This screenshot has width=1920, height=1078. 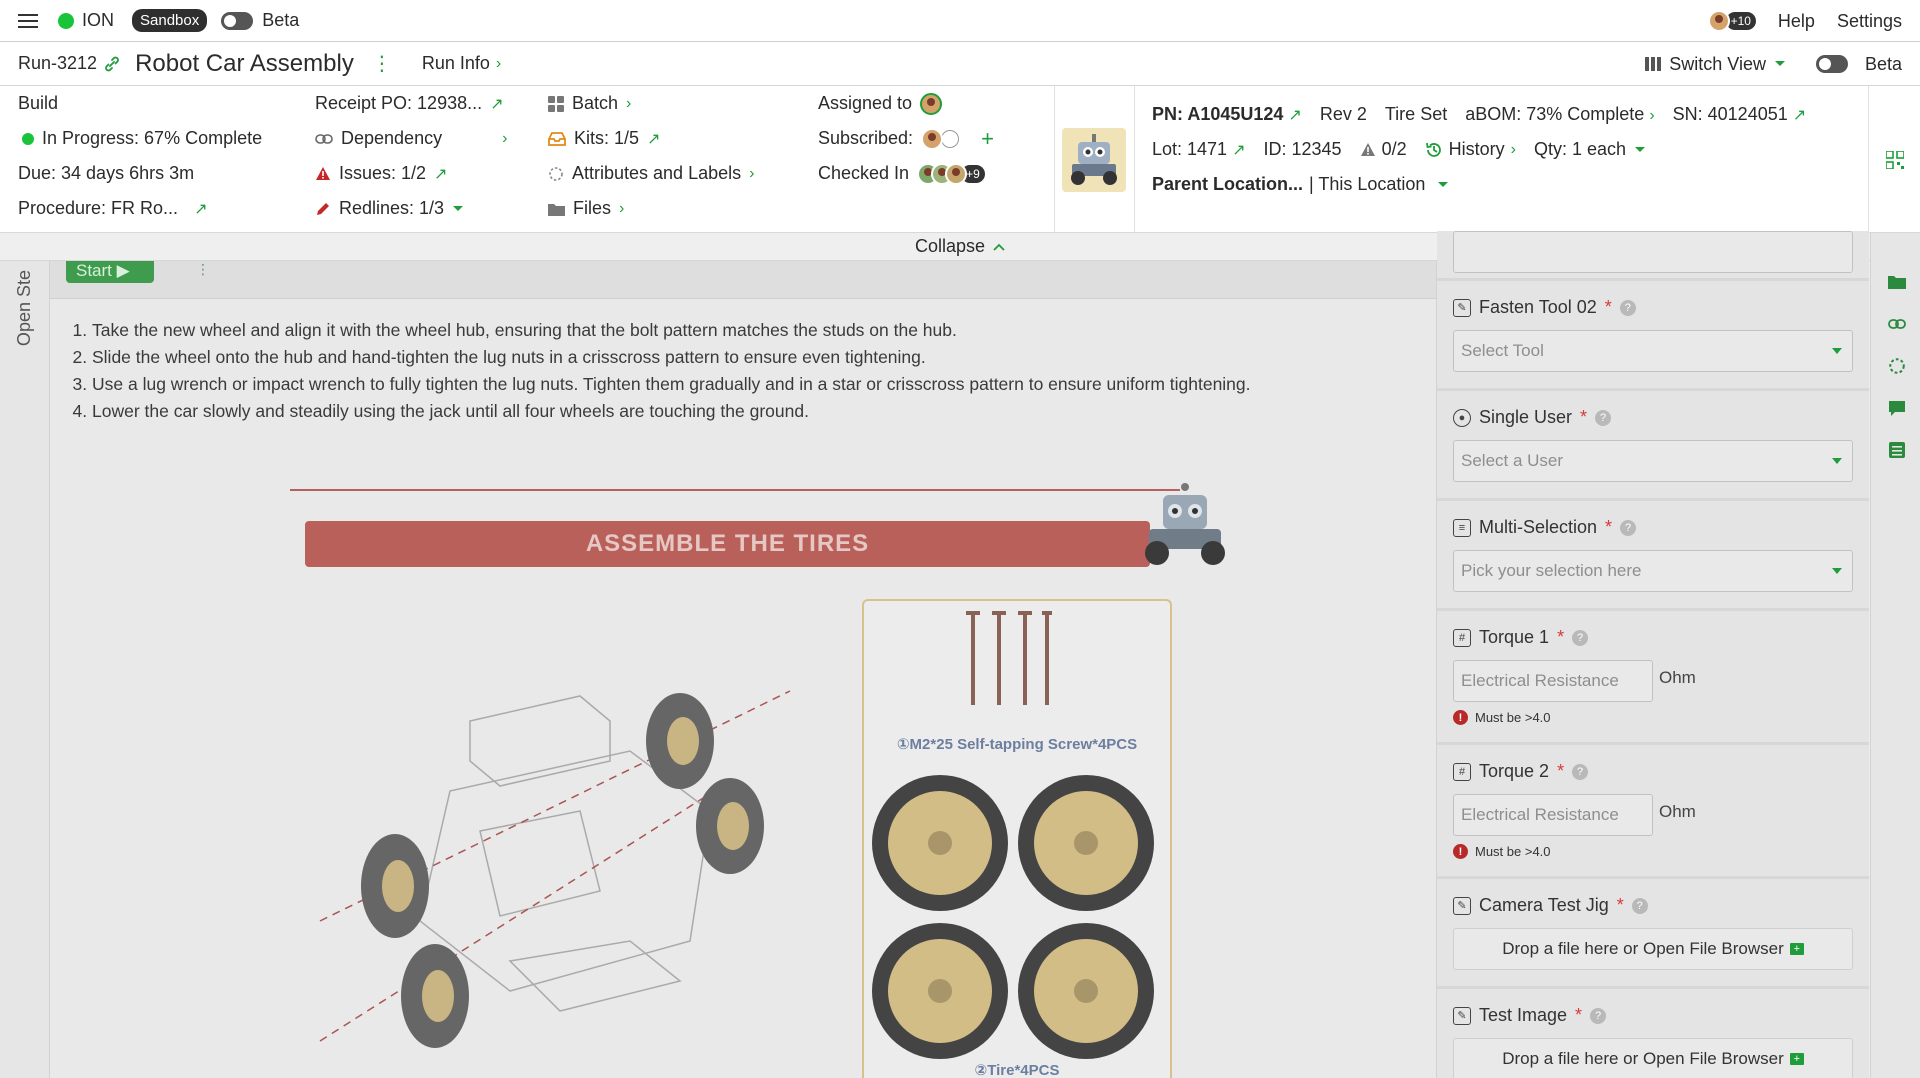 I want to click on field-label: Multi-Selection, so click(x=1538, y=527).